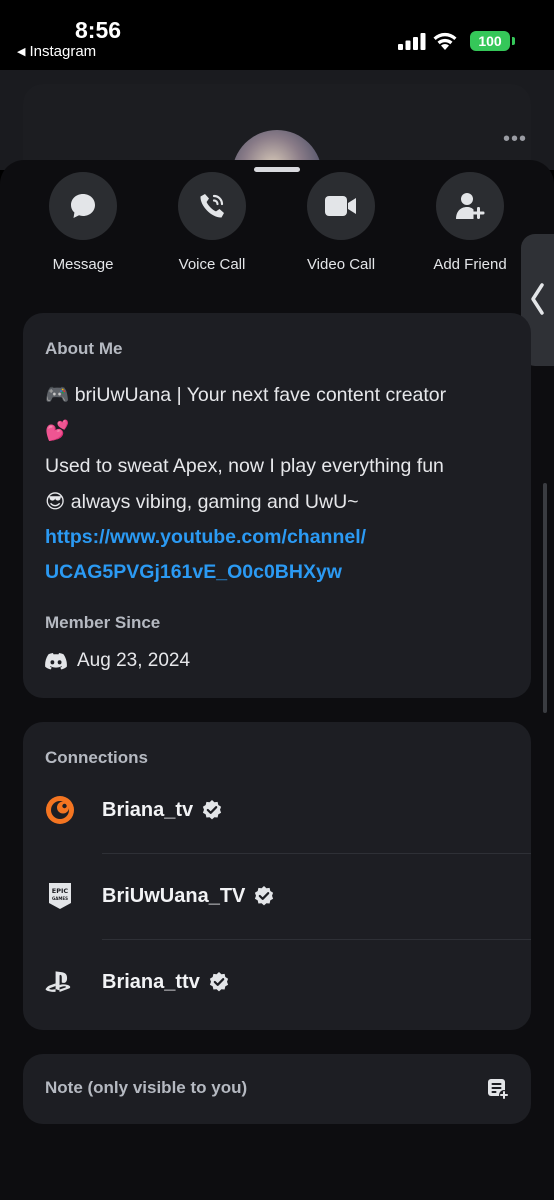  I want to click on voice-call-label: Voice Call, so click(212, 264).